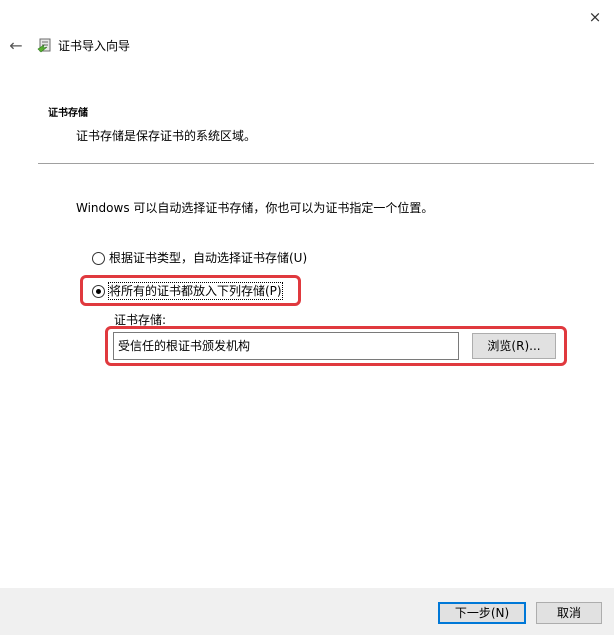  Describe the element at coordinates (94, 46) in the screenshot. I see `wizard-title: 证书导入向导` at that location.